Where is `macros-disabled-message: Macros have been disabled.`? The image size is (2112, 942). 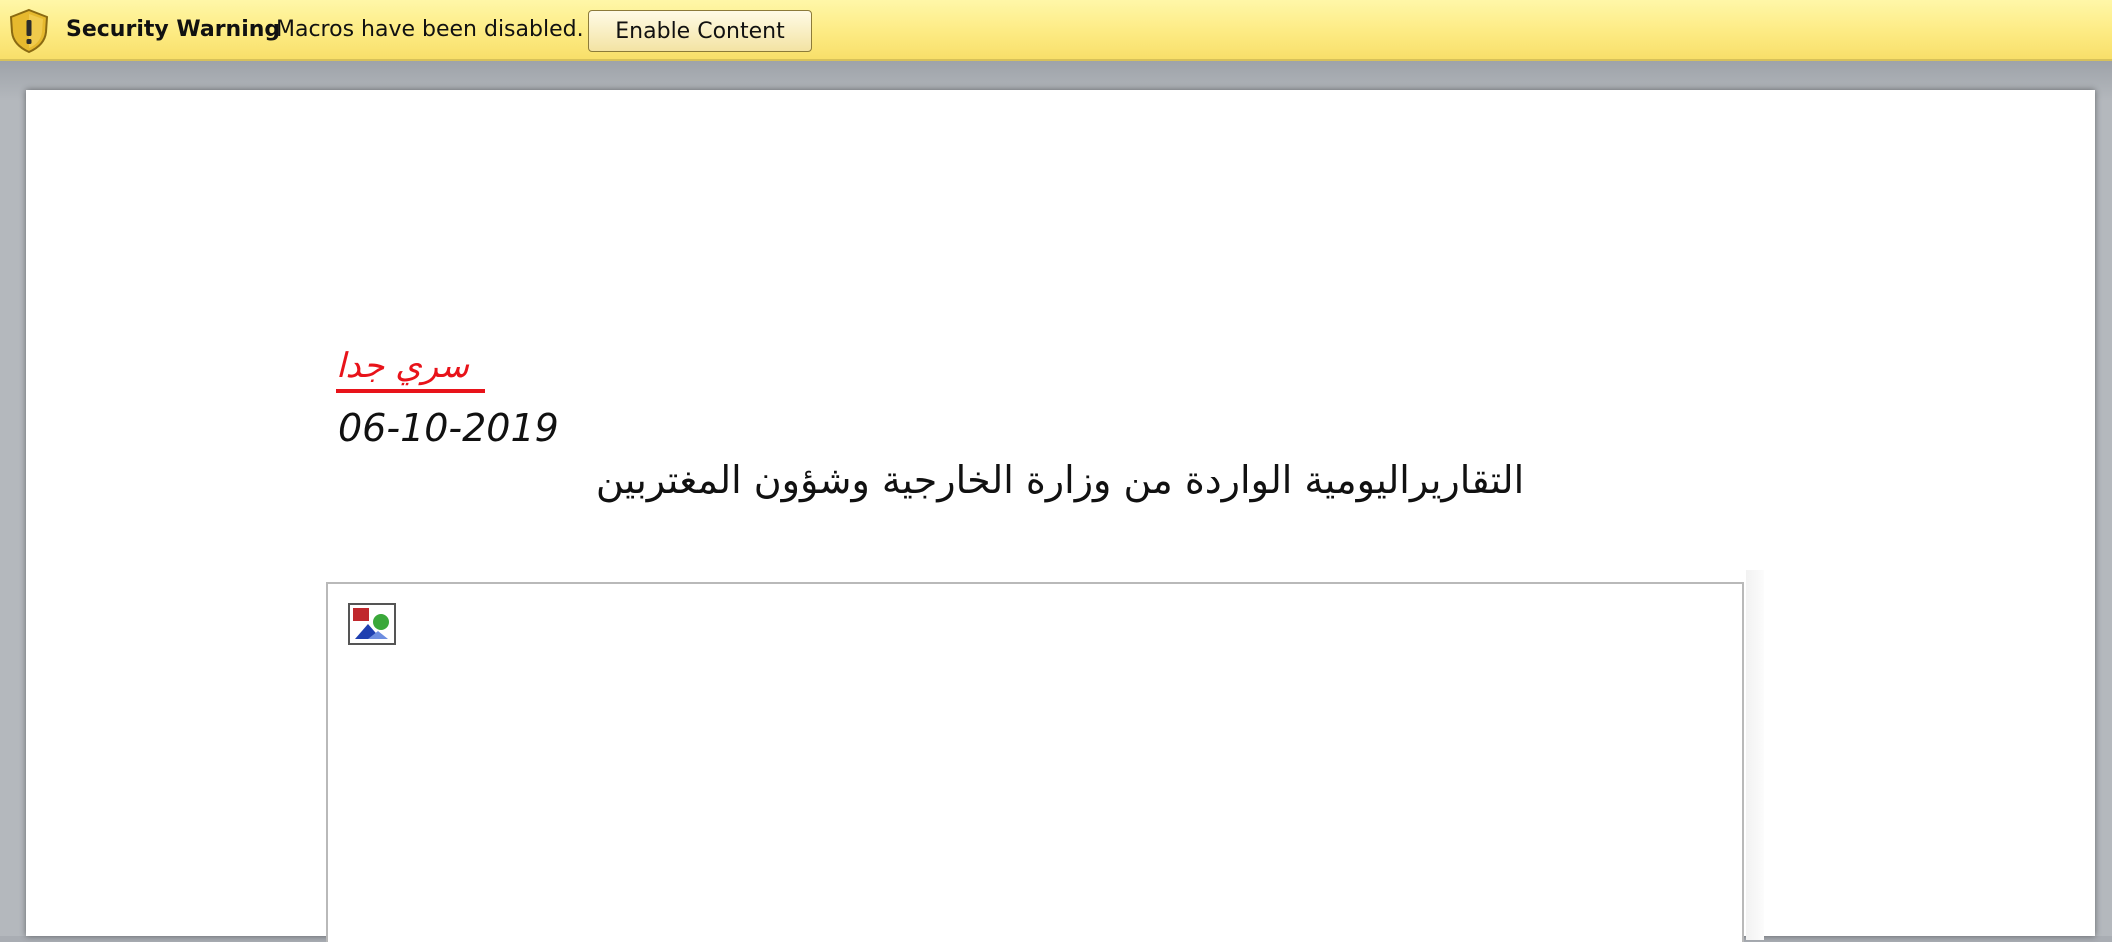
macros-disabled-message: Macros have been disabled. is located at coordinates (430, 29).